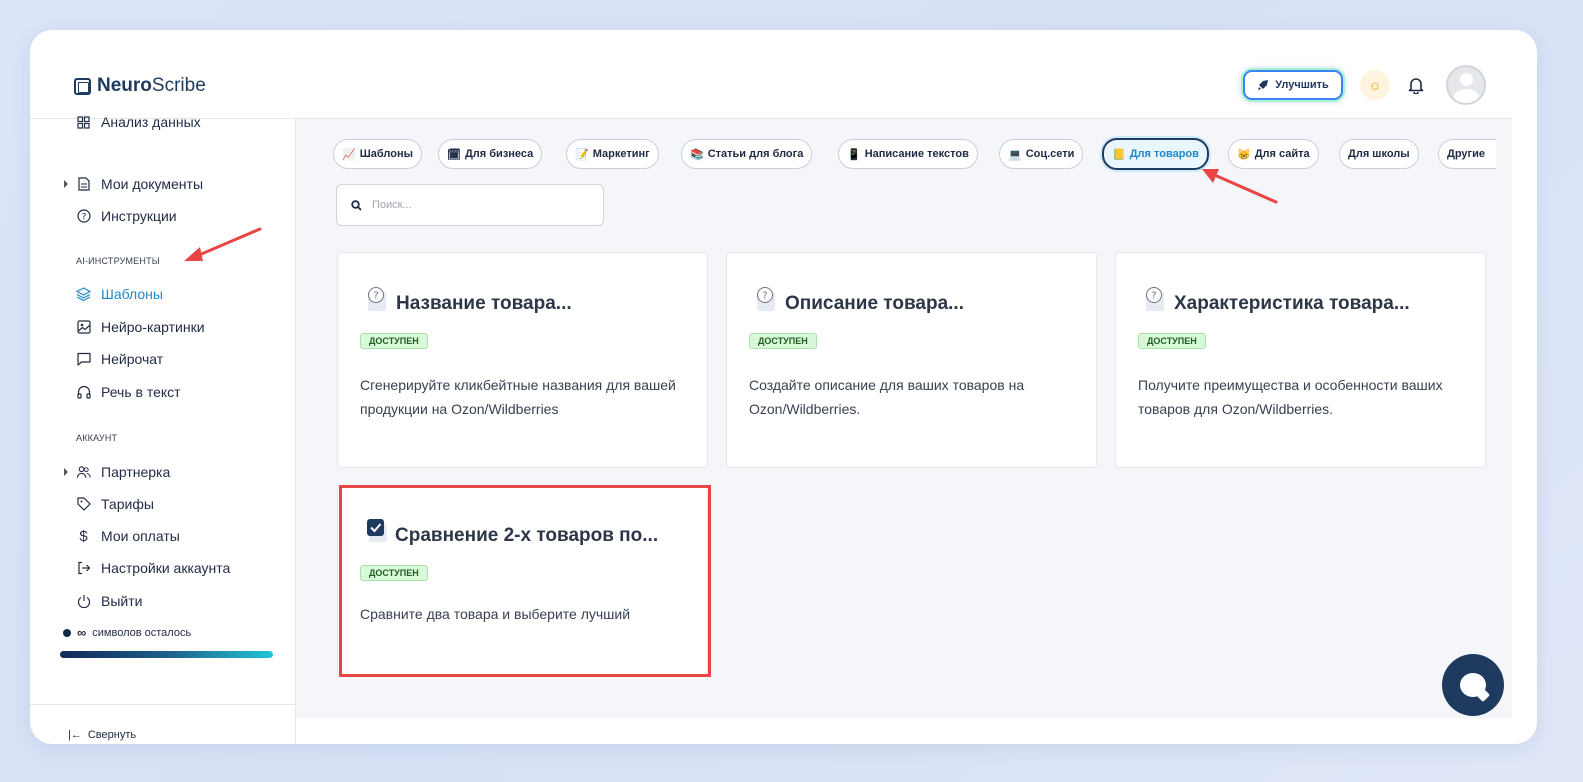  What do you see at coordinates (83, 122) in the screenshot?
I see `grid-icon` at bounding box center [83, 122].